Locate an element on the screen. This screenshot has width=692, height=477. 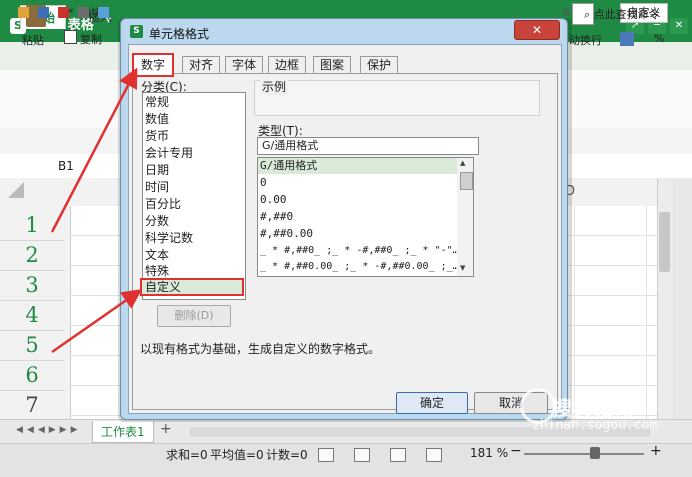
save-icon is located at coordinates (43, 12).